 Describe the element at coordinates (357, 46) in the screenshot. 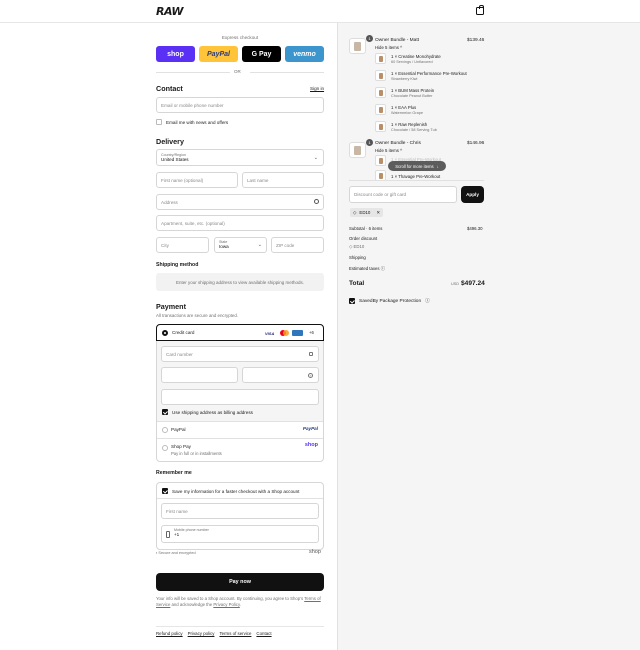

I see `bundle-thumbnail` at that location.